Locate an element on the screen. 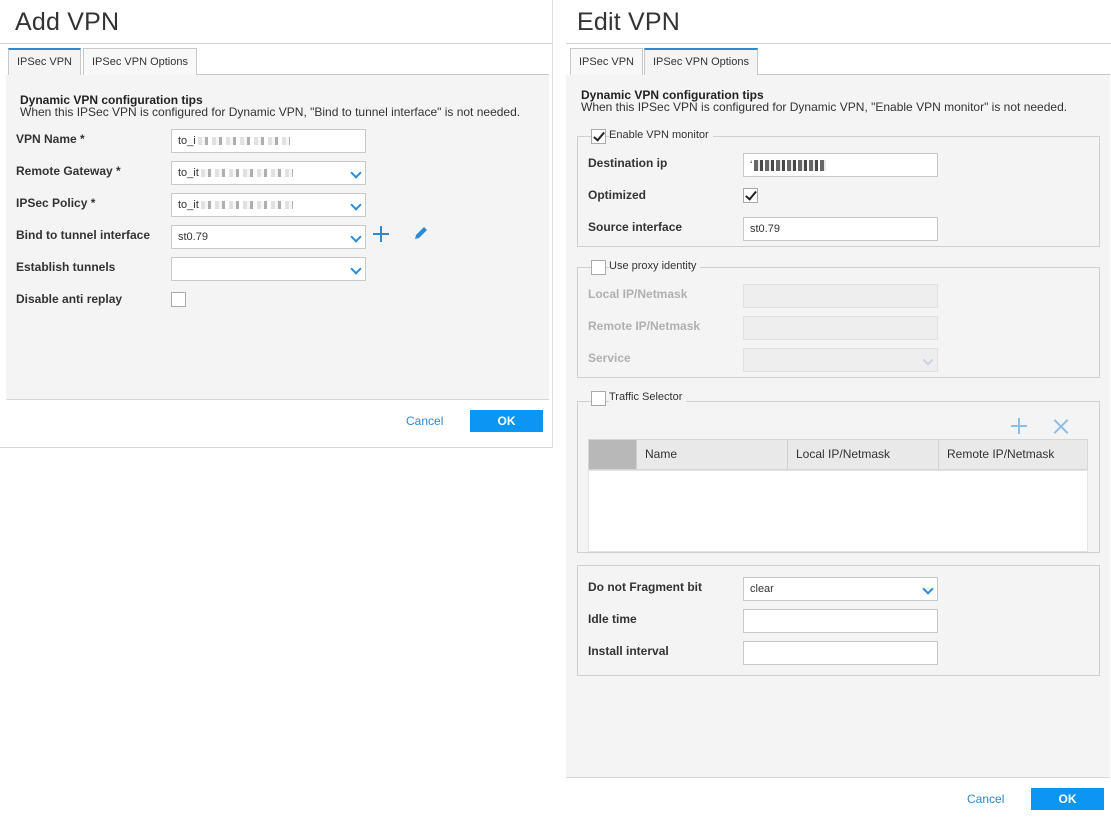  dialog-title: Edit VPN is located at coordinates (629, 22).